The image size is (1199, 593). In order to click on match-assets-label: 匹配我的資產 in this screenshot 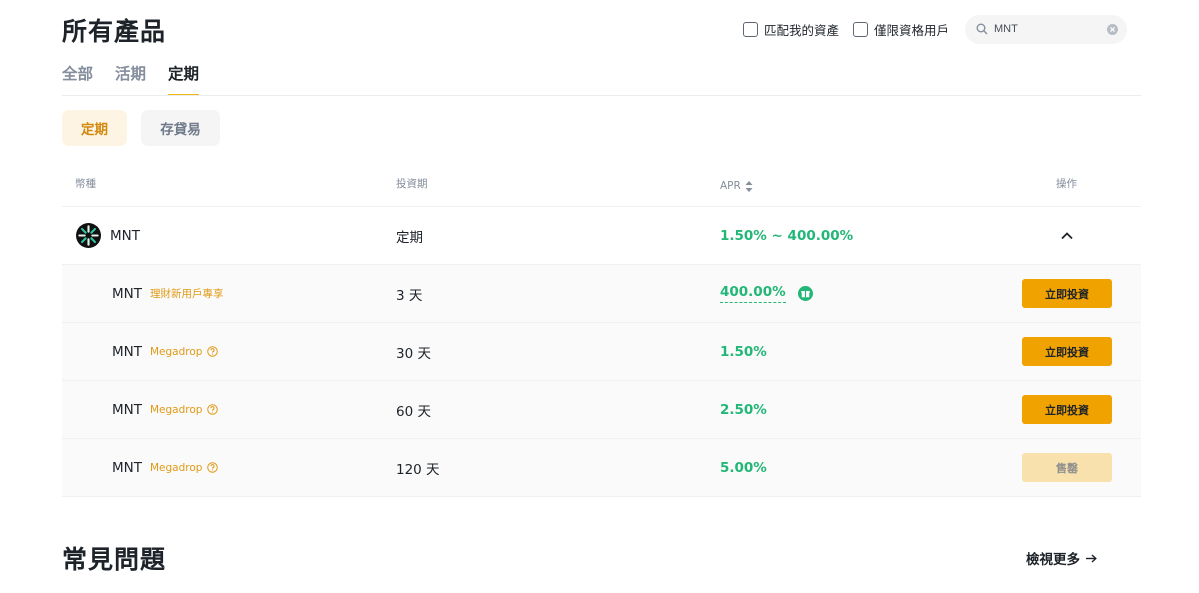, I will do `click(801, 30)`.